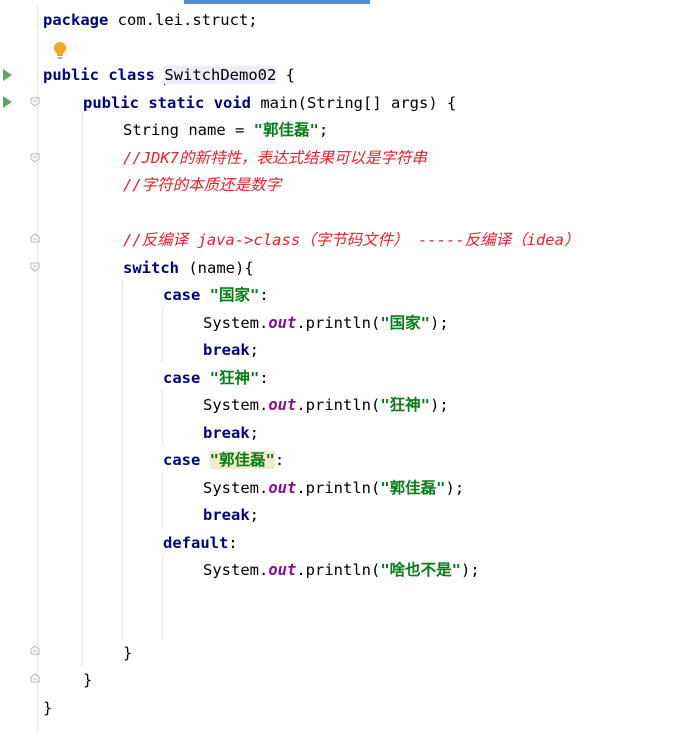 This screenshot has width=683, height=734. I want to click on code-line-default: default:, so click(200, 543).